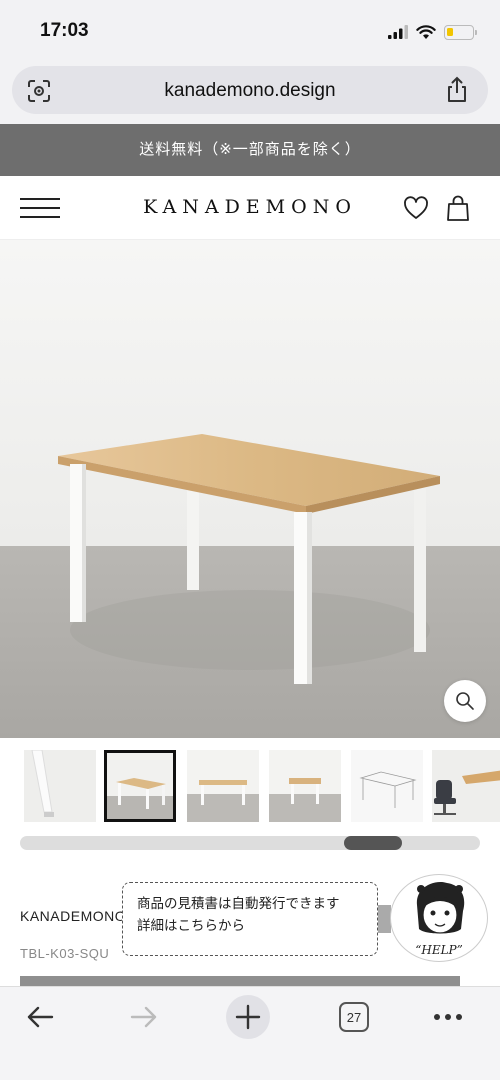 This screenshot has width=500, height=1080. What do you see at coordinates (426, 31) in the screenshot?
I see `wifi-icon` at bounding box center [426, 31].